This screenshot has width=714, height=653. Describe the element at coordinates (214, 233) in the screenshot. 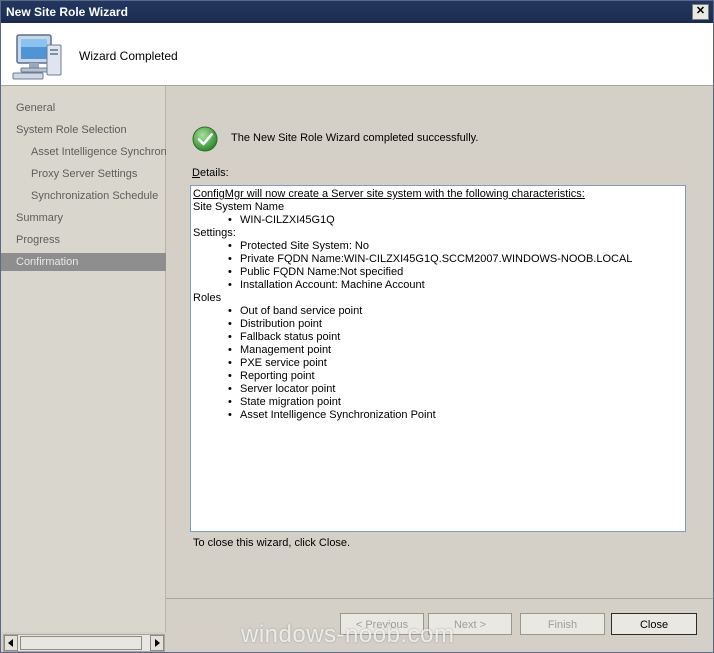

I see `details-settings-heading: Settings:` at that location.